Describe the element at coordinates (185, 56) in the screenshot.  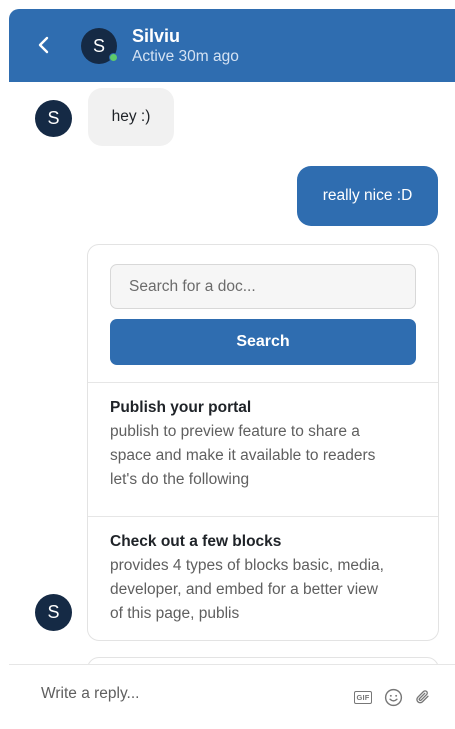
I see `contact-status: Active 30m ago` at that location.